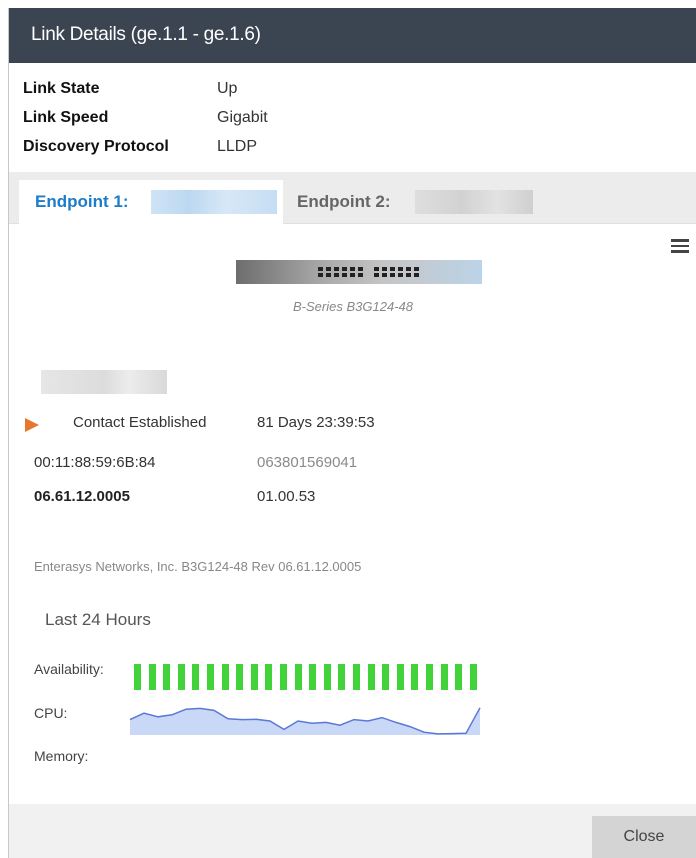 The image size is (696, 858). I want to click on stats-title: Last 24 Hours, so click(98, 619).